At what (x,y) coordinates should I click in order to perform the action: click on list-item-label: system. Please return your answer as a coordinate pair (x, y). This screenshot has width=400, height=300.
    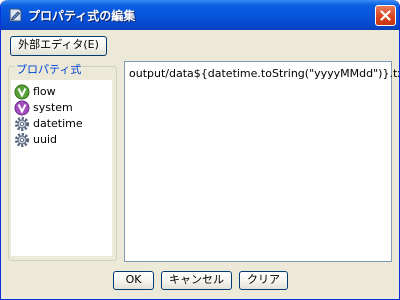
    Looking at the image, I should click on (53, 107).